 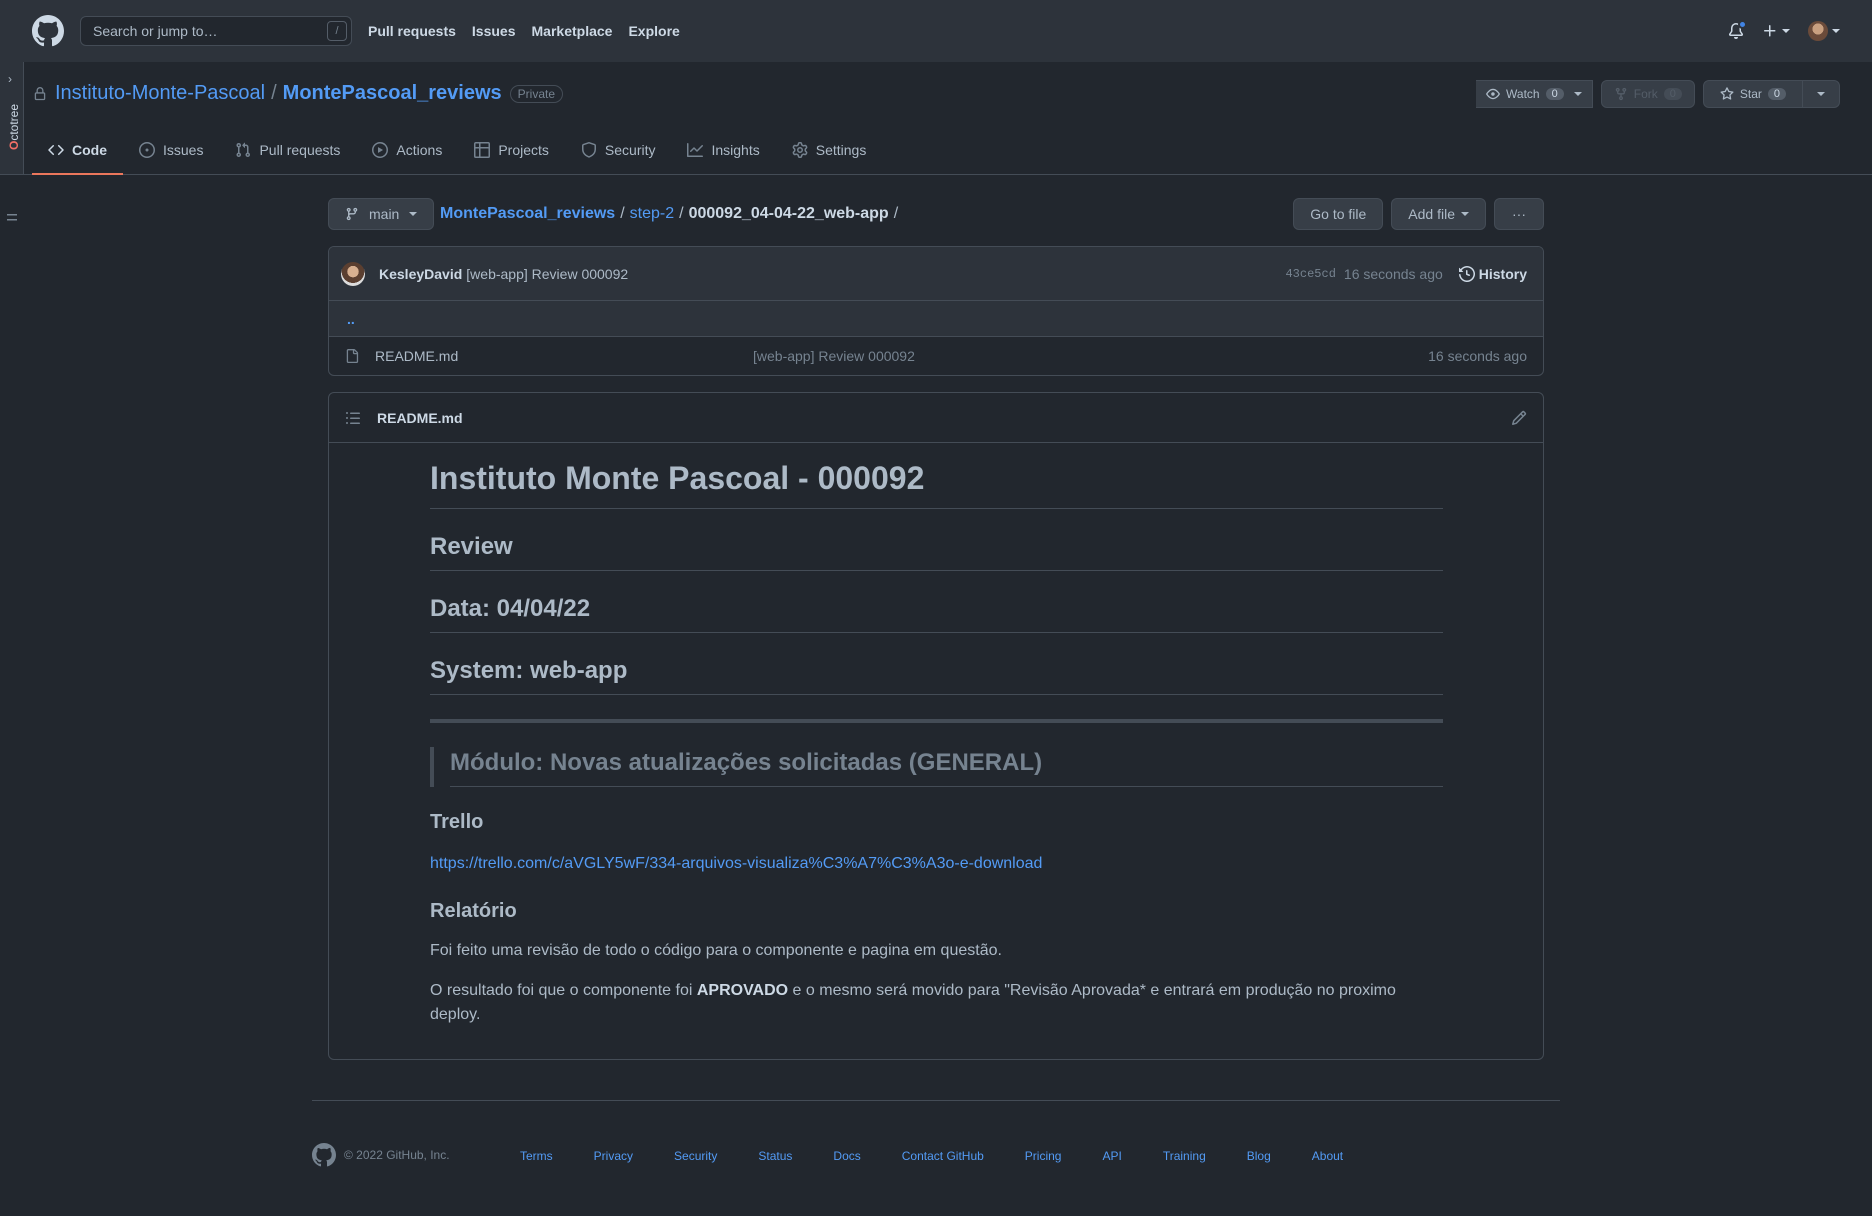 I want to click on readme-heading-date: Data: 04/04/22, so click(x=936, y=602).